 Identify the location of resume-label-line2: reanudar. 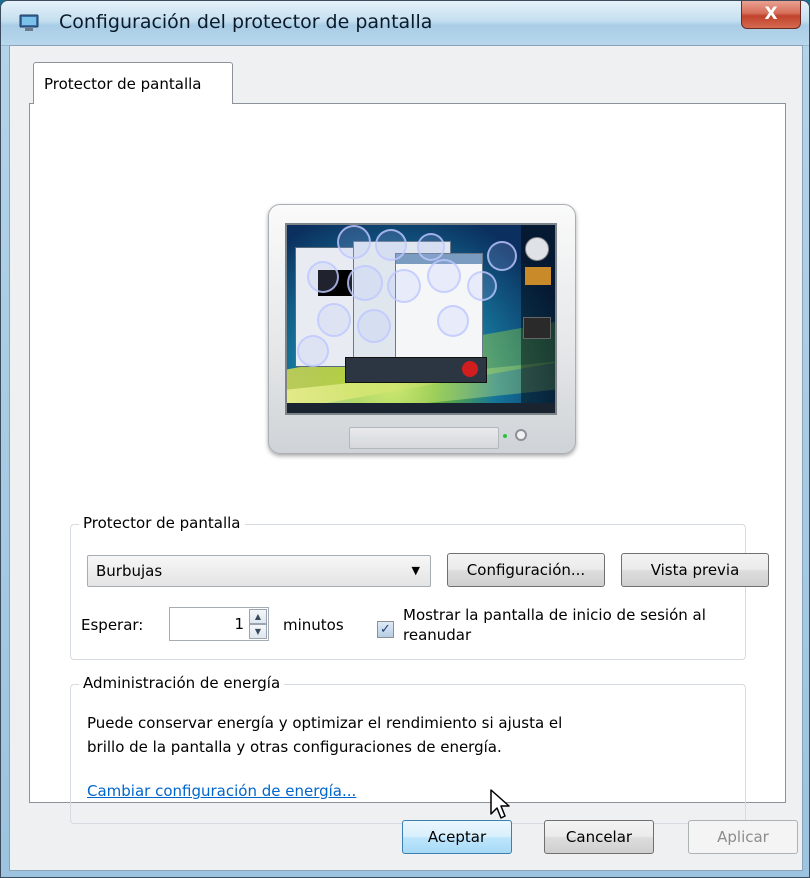
(437, 635).